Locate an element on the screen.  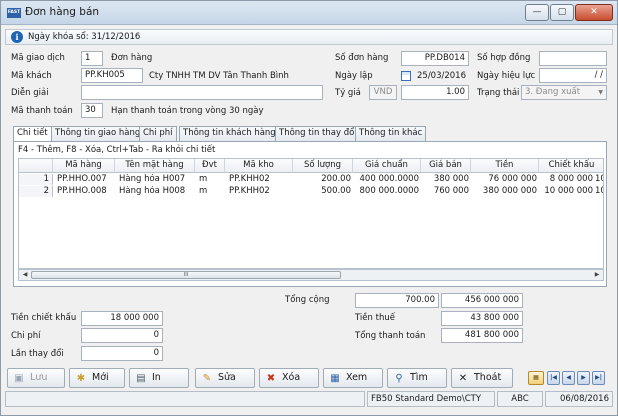
column-header-item-name: Tên mặt hàng is located at coordinates (155, 166).